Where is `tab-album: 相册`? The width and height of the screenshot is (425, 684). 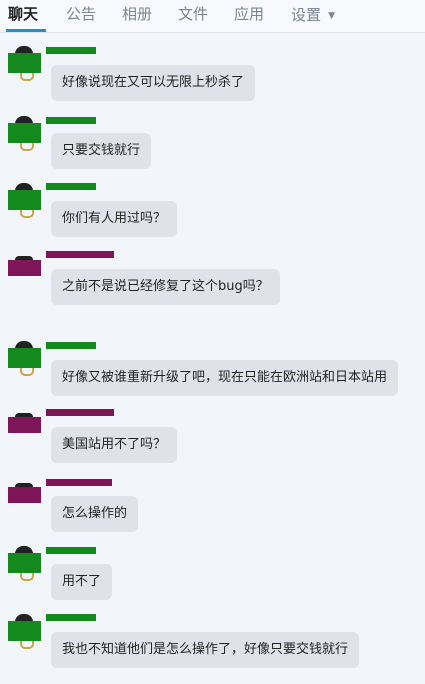 tab-album: 相册 is located at coordinates (137, 14).